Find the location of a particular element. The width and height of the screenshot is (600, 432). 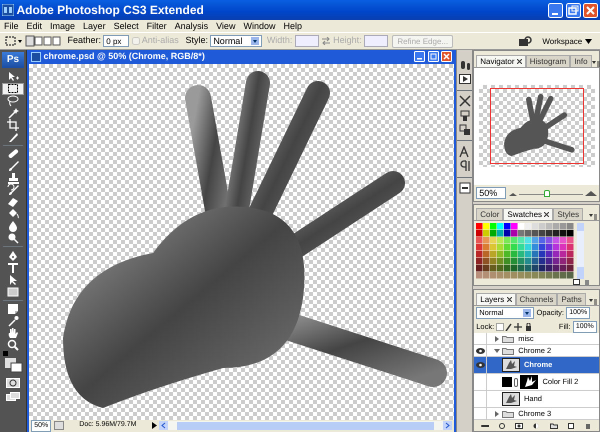

menu-item: Analysis is located at coordinates (191, 26).